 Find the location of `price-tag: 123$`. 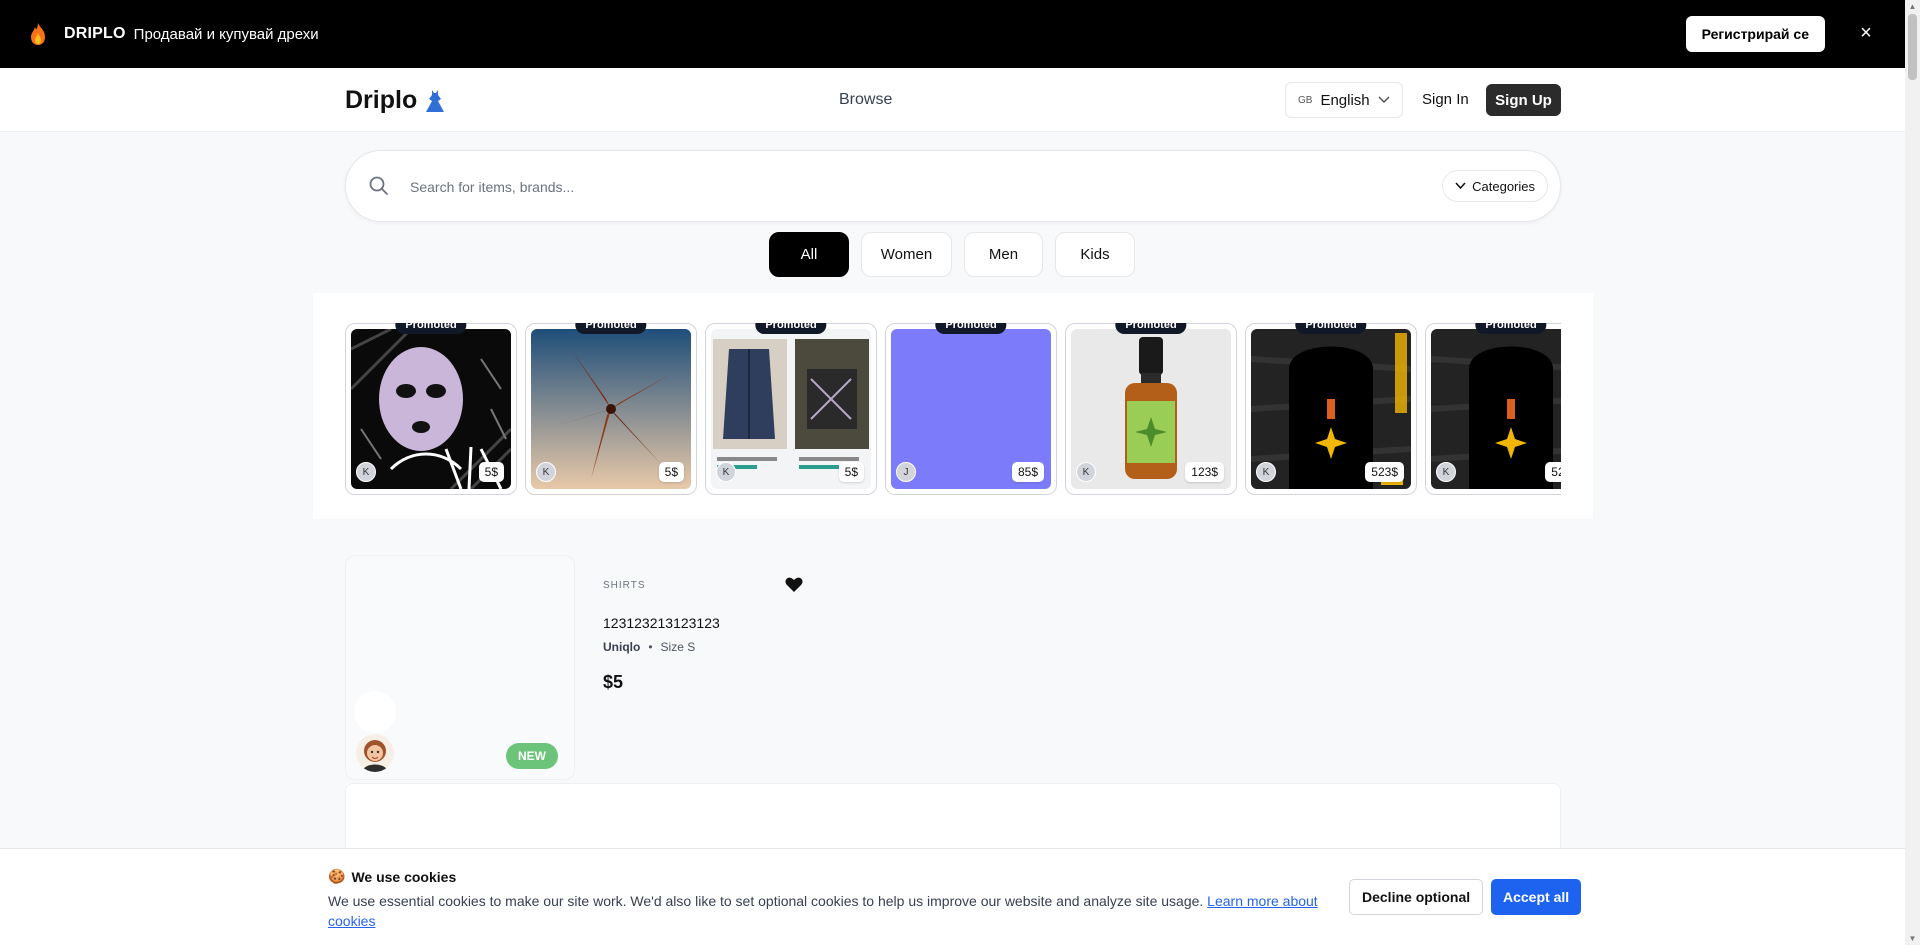

price-tag: 123$ is located at coordinates (1204, 472).